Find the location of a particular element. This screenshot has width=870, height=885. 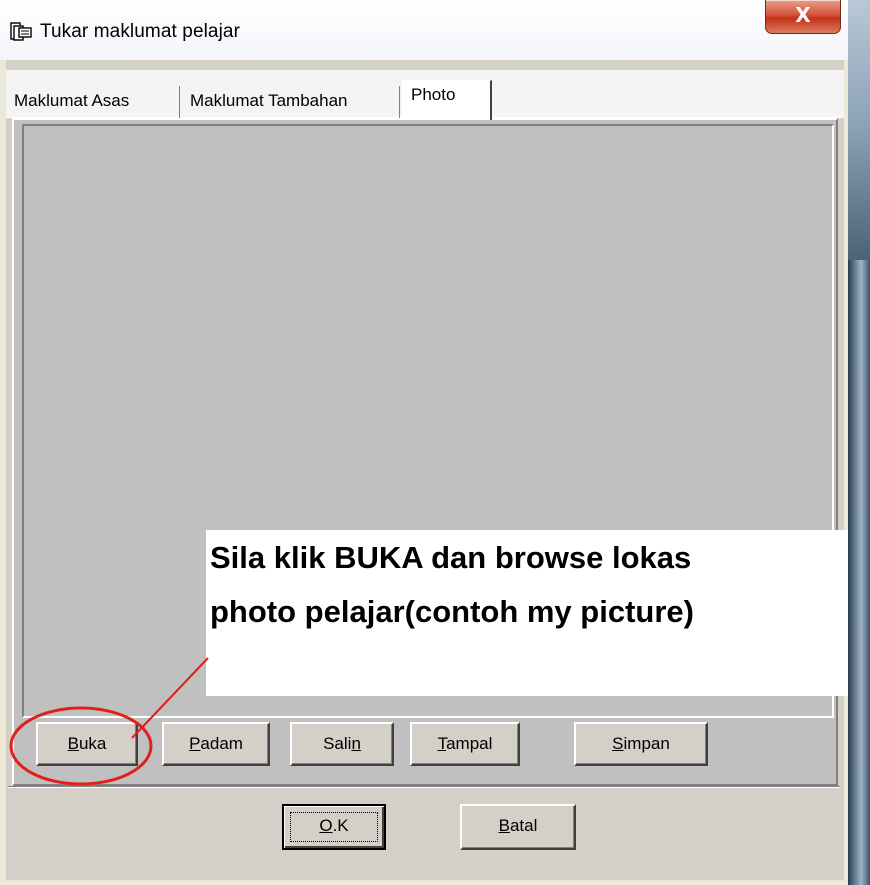

tab-maklumat-asas: Maklumat Asas is located at coordinates (94, 102).